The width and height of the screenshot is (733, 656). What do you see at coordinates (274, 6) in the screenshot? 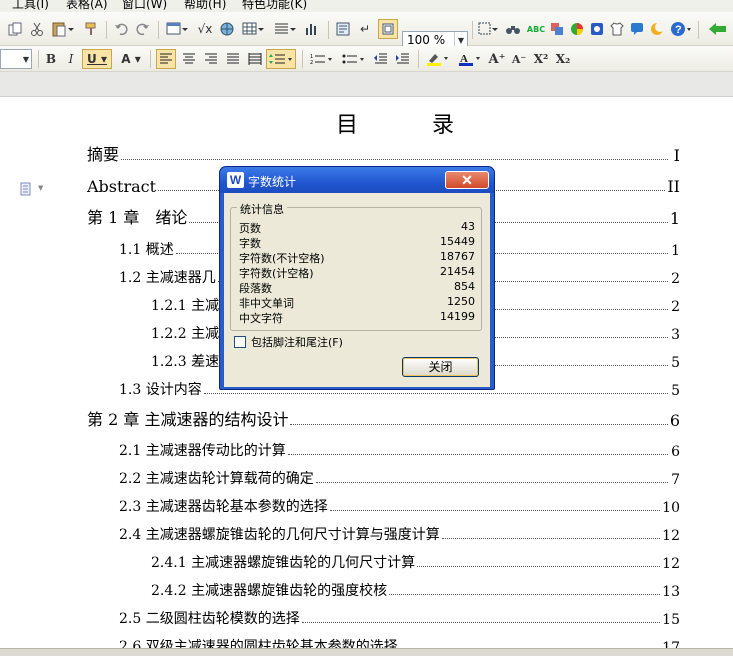
I see `menu-special: 特色功能(K)` at bounding box center [274, 6].